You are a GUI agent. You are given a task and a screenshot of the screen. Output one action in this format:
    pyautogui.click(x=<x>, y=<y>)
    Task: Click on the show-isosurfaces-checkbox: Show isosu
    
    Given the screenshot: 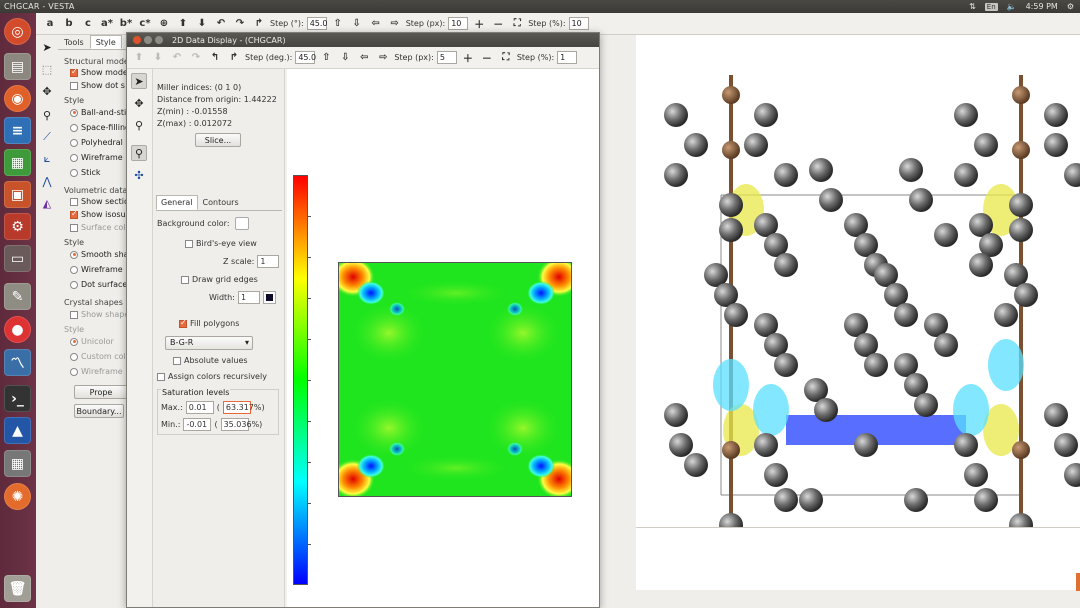 What is the action you would take?
    pyautogui.click(x=98, y=214)
    